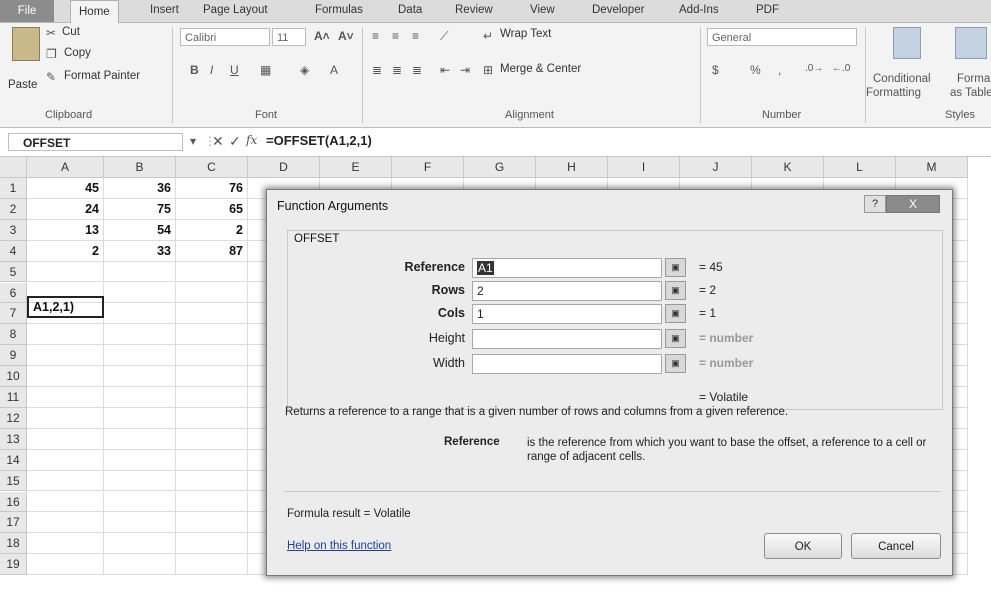 This screenshot has width=991, height=604. I want to click on cell-a12, so click(65, 418).